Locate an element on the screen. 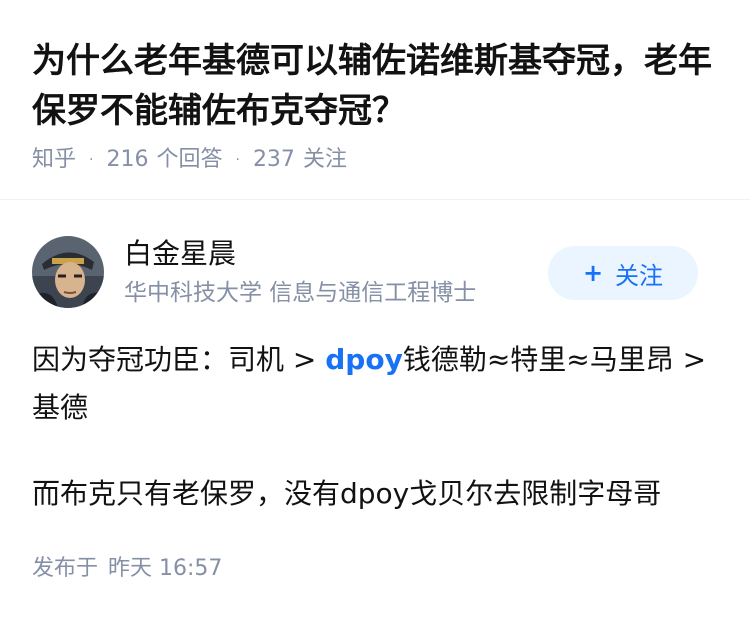 The height and width of the screenshot is (622, 750). follow-button: + 关注 is located at coordinates (623, 273).